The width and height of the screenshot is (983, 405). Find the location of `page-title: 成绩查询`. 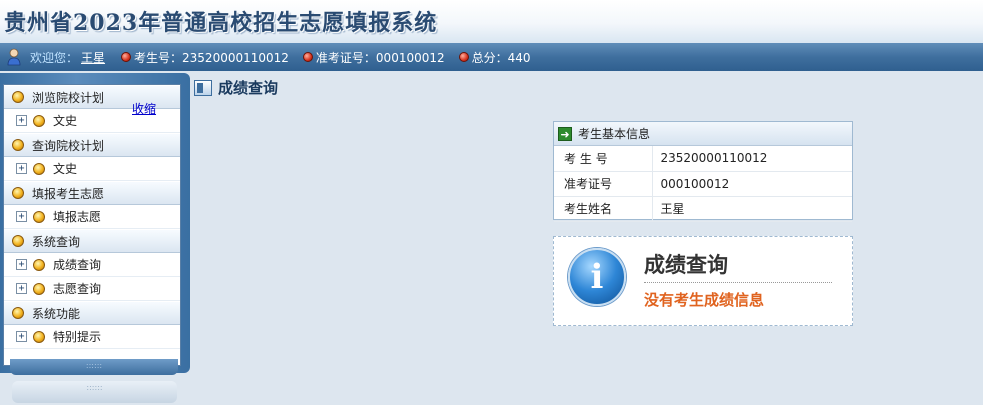

page-title: 成绩查询 is located at coordinates (248, 88).